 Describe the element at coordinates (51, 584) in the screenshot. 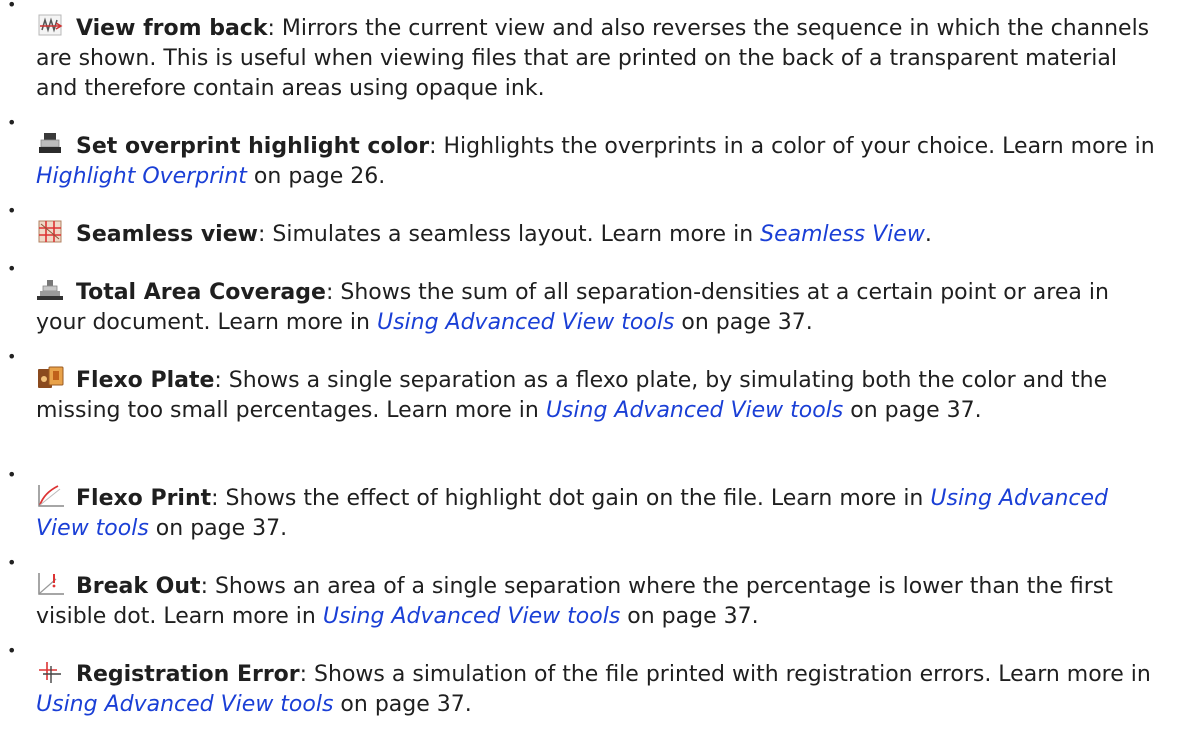

I see `break-out-icon` at that location.